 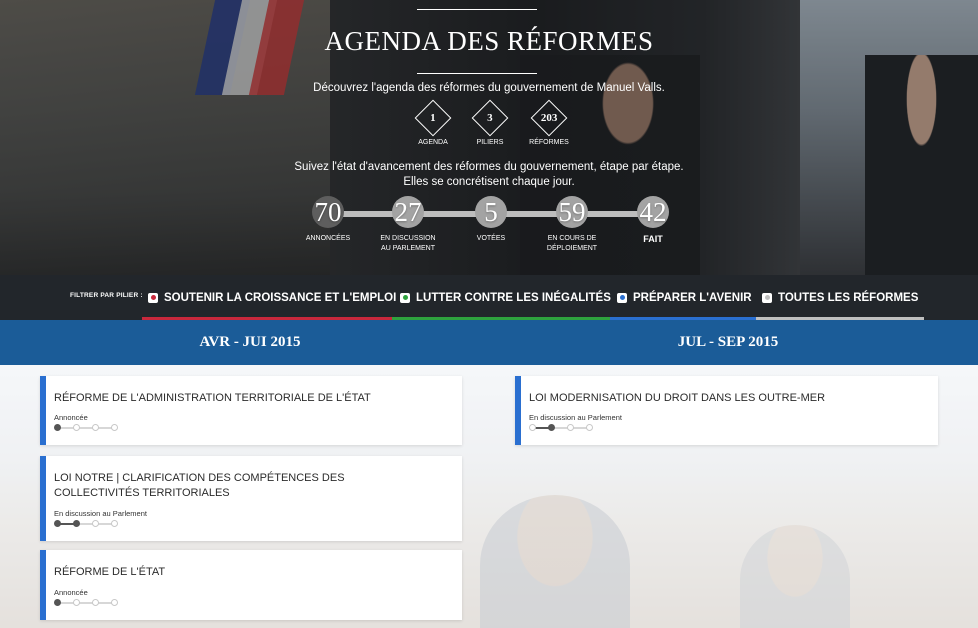 I want to click on title-rule-bottom, so click(x=477, y=73).